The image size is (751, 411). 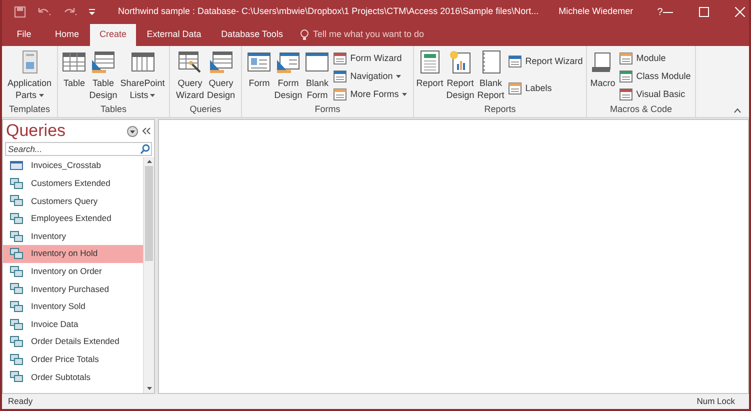 I want to click on ribbon-tab: Database Tools, so click(x=252, y=35).